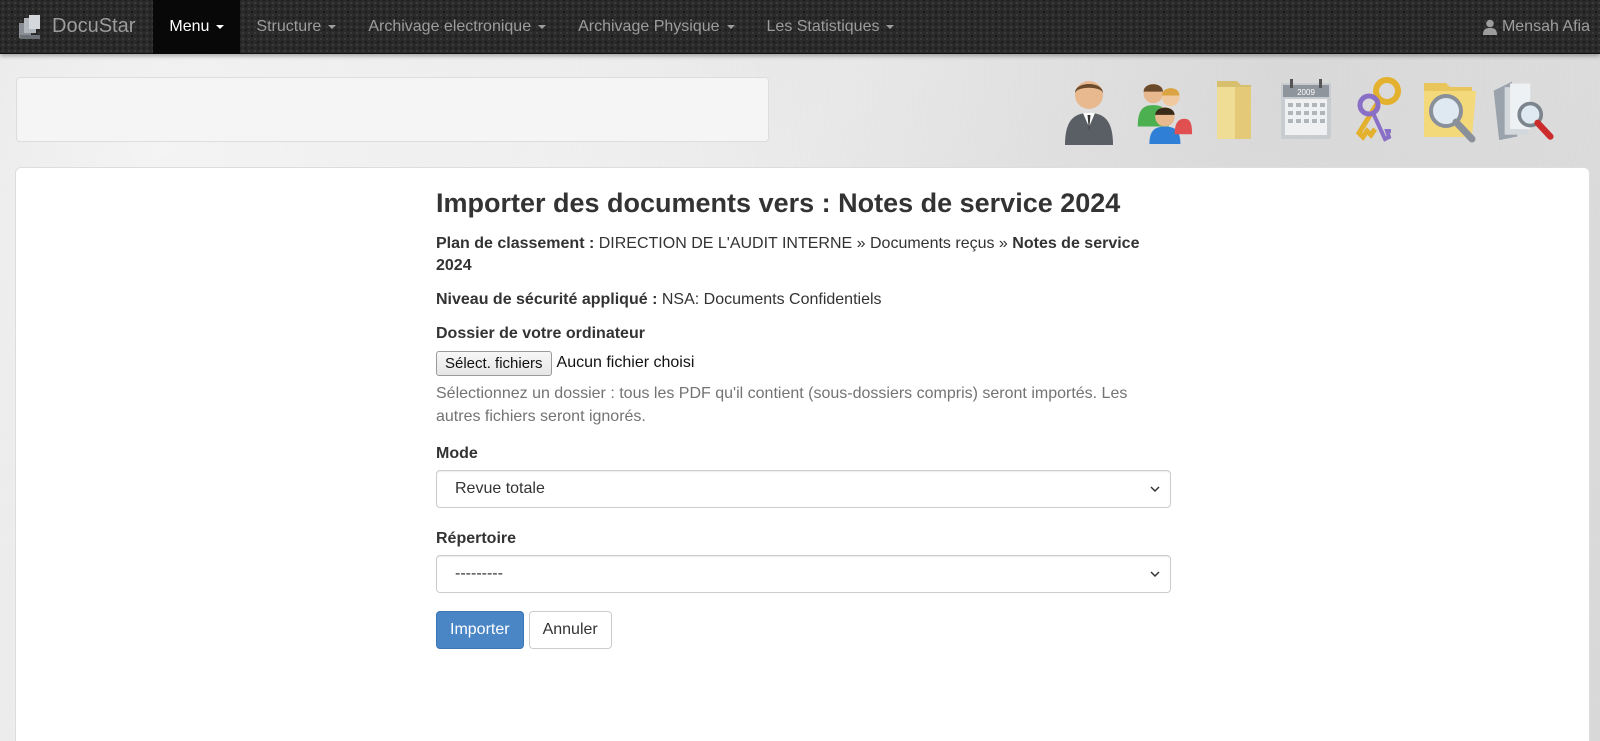  I want to click on nav-menu: Menu, so click(197, 27).